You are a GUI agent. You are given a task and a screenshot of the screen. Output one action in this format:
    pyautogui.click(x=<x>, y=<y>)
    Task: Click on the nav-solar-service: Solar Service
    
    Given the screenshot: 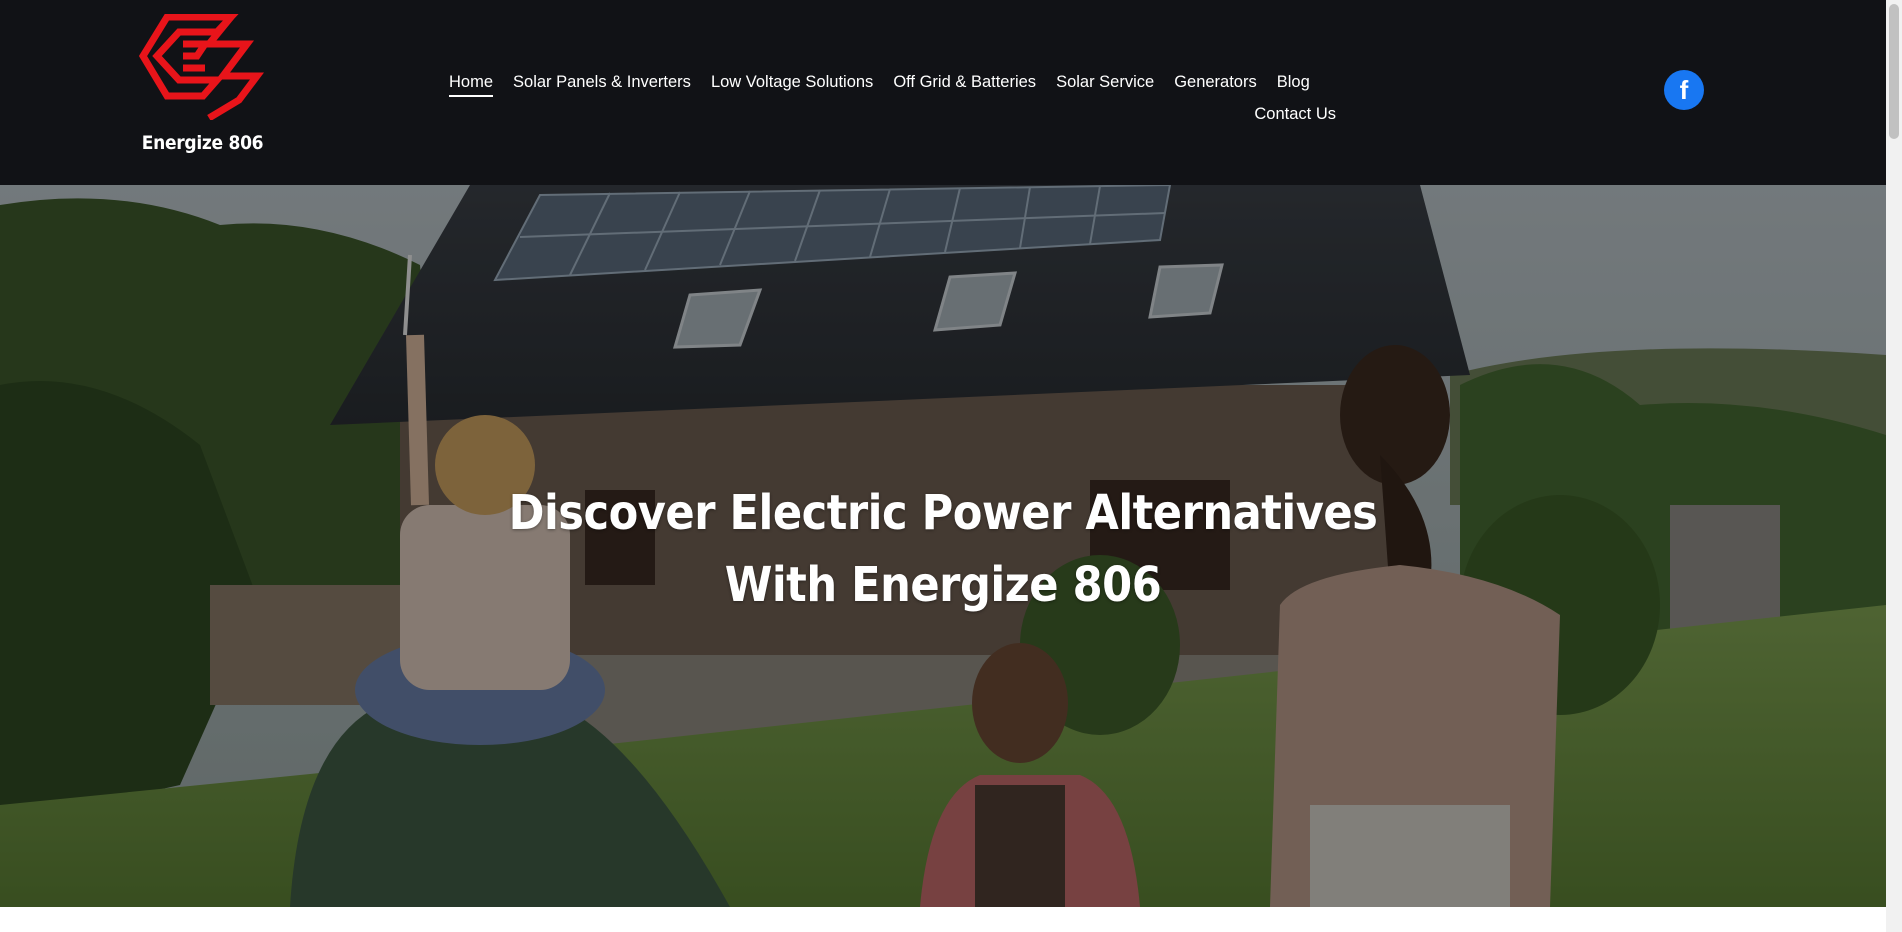 What is the action you would take?
    pyautogui.click(x=1105, y=82)
    